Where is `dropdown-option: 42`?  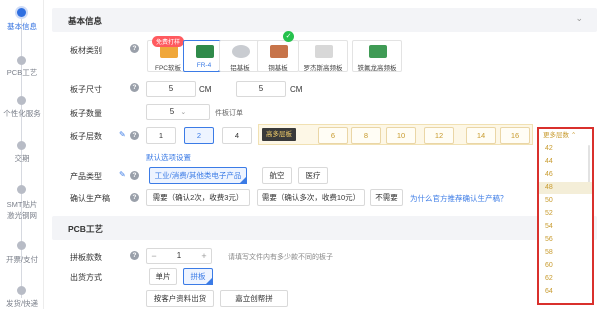
dropdown-option: 42 is located at coordinates (565, 149).